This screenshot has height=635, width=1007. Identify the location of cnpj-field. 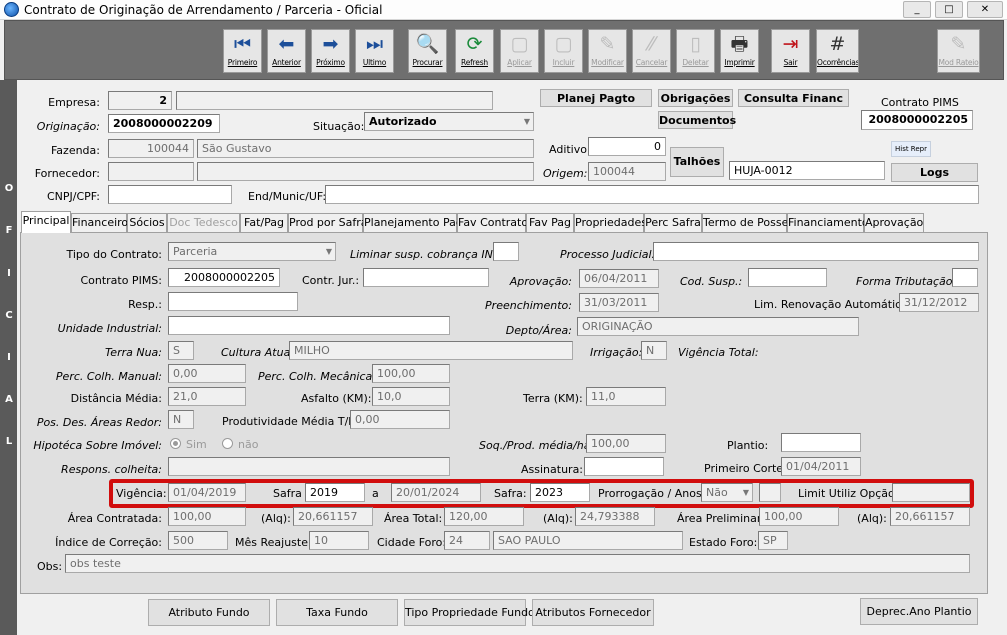
(170, 194).